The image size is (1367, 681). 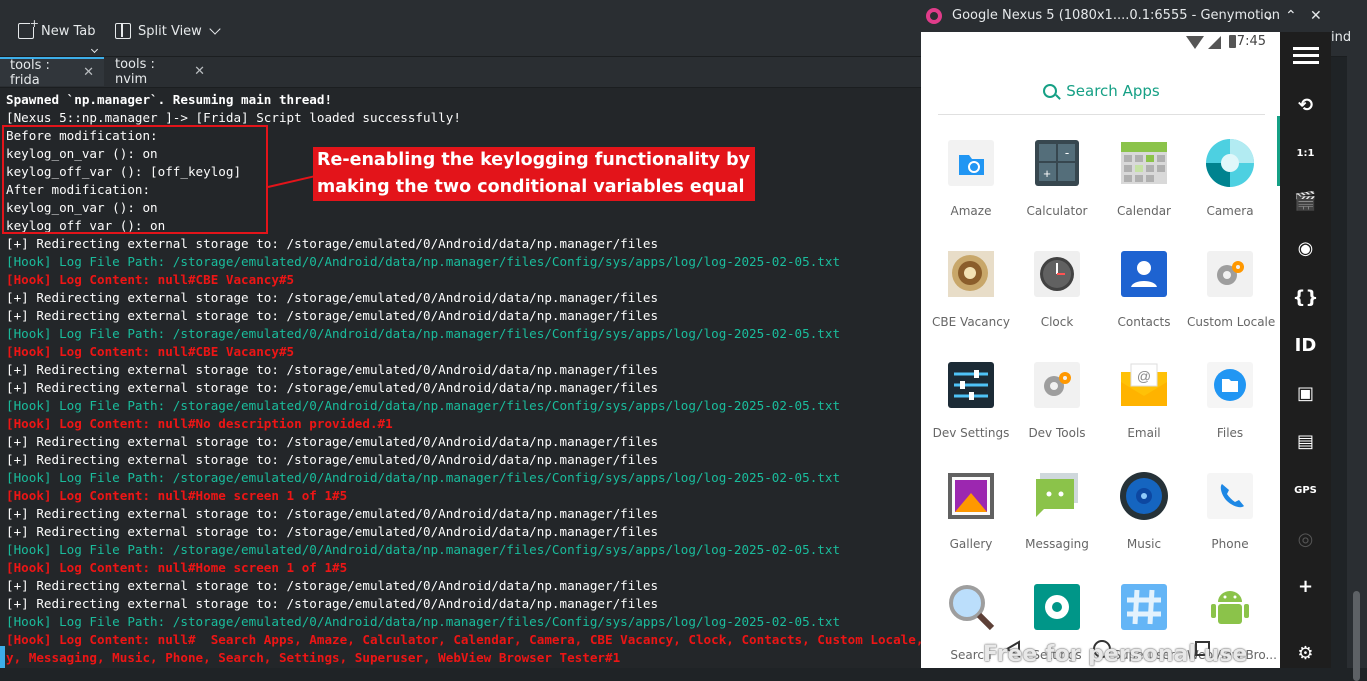 What do you see at coordinates (1305, 441) in the screenshot?
I see `media-icon: ▤` at bounding box center [1305, 441].